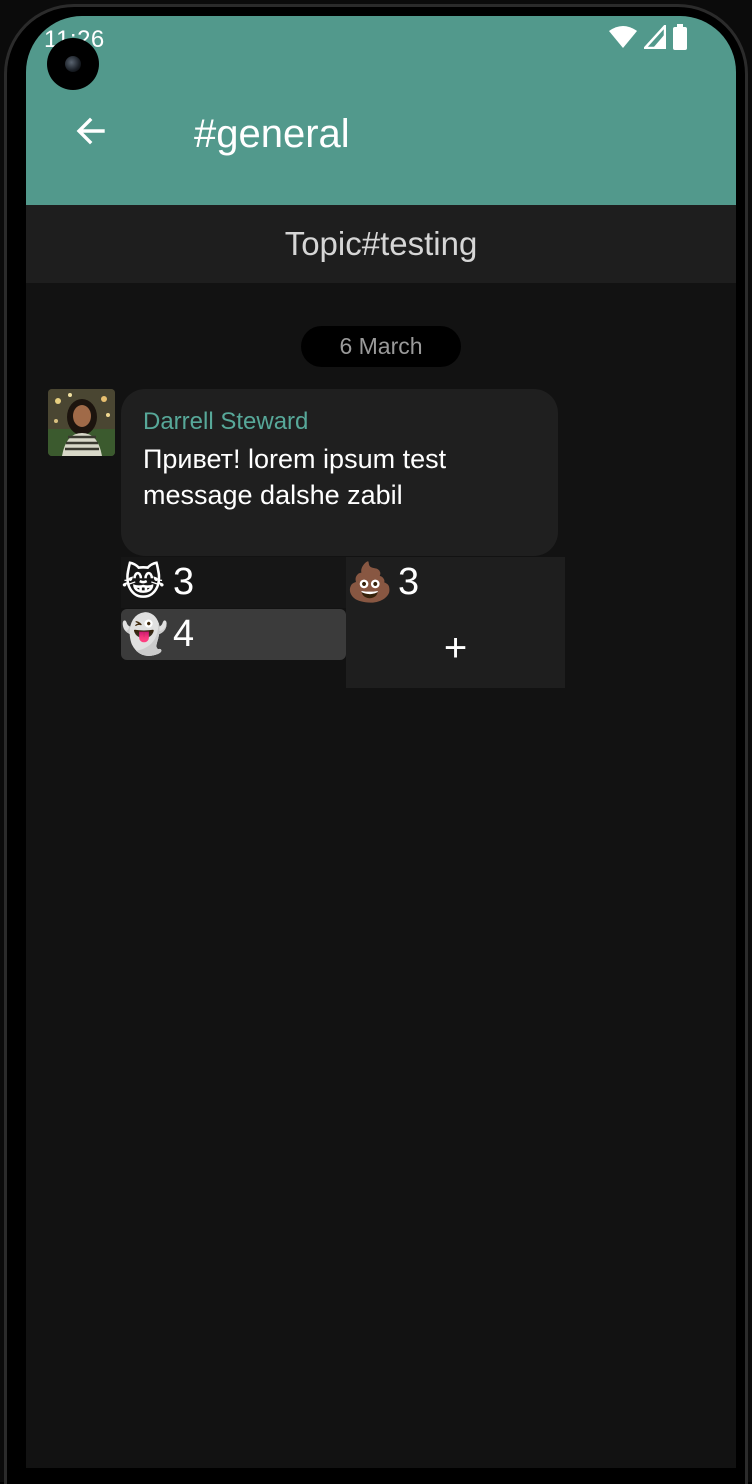  What do you see at coordinates (272, 134) in the screenshot?
I see `channel-title: #general` at bounding box center [272, 134].